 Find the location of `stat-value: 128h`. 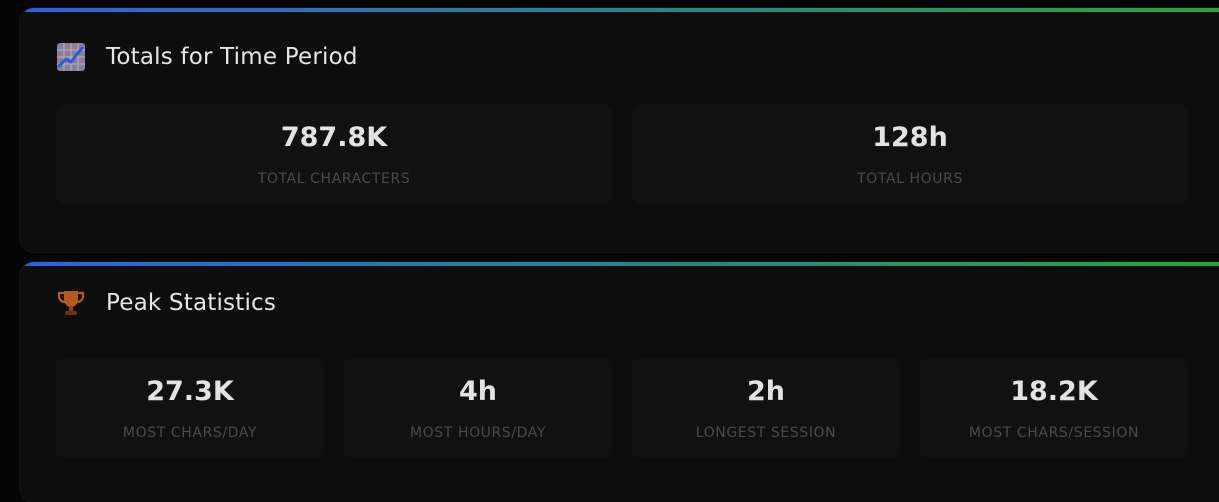

stat-value: 128h is located at coordinates (910, 137).